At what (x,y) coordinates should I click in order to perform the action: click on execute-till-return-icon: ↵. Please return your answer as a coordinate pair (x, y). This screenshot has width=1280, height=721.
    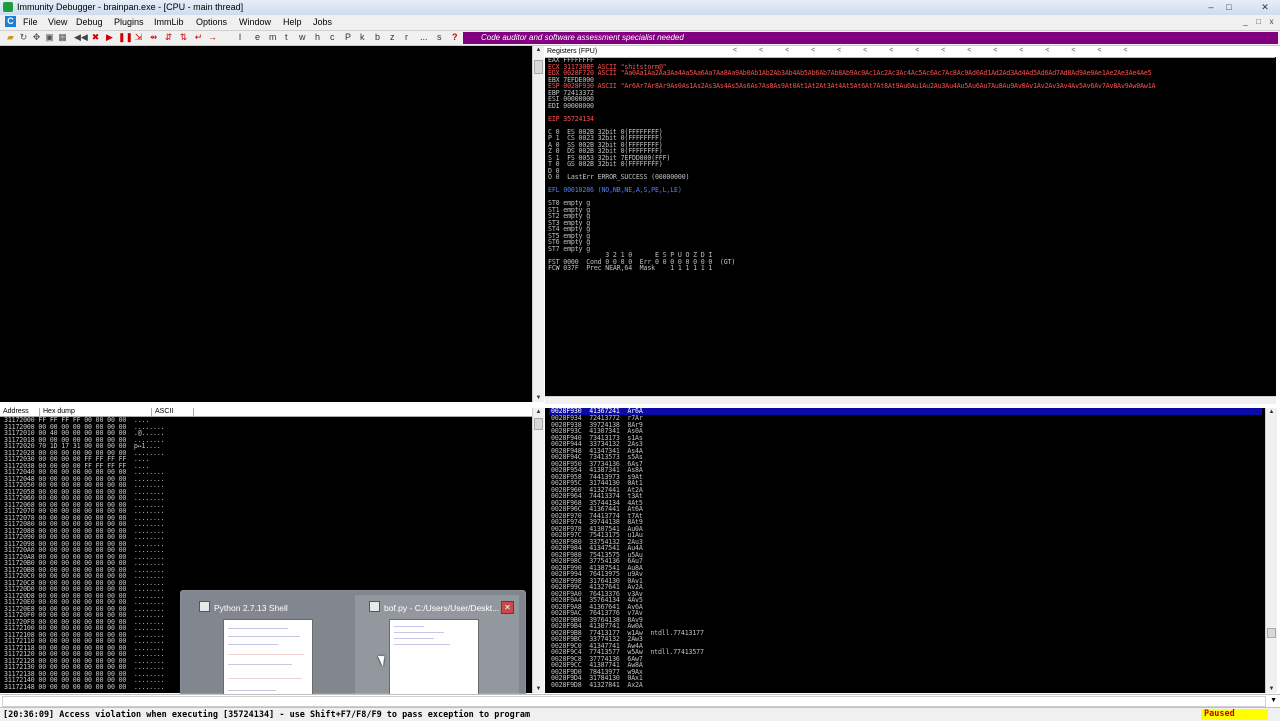
    Looking at the image, I should click on (198, 37).